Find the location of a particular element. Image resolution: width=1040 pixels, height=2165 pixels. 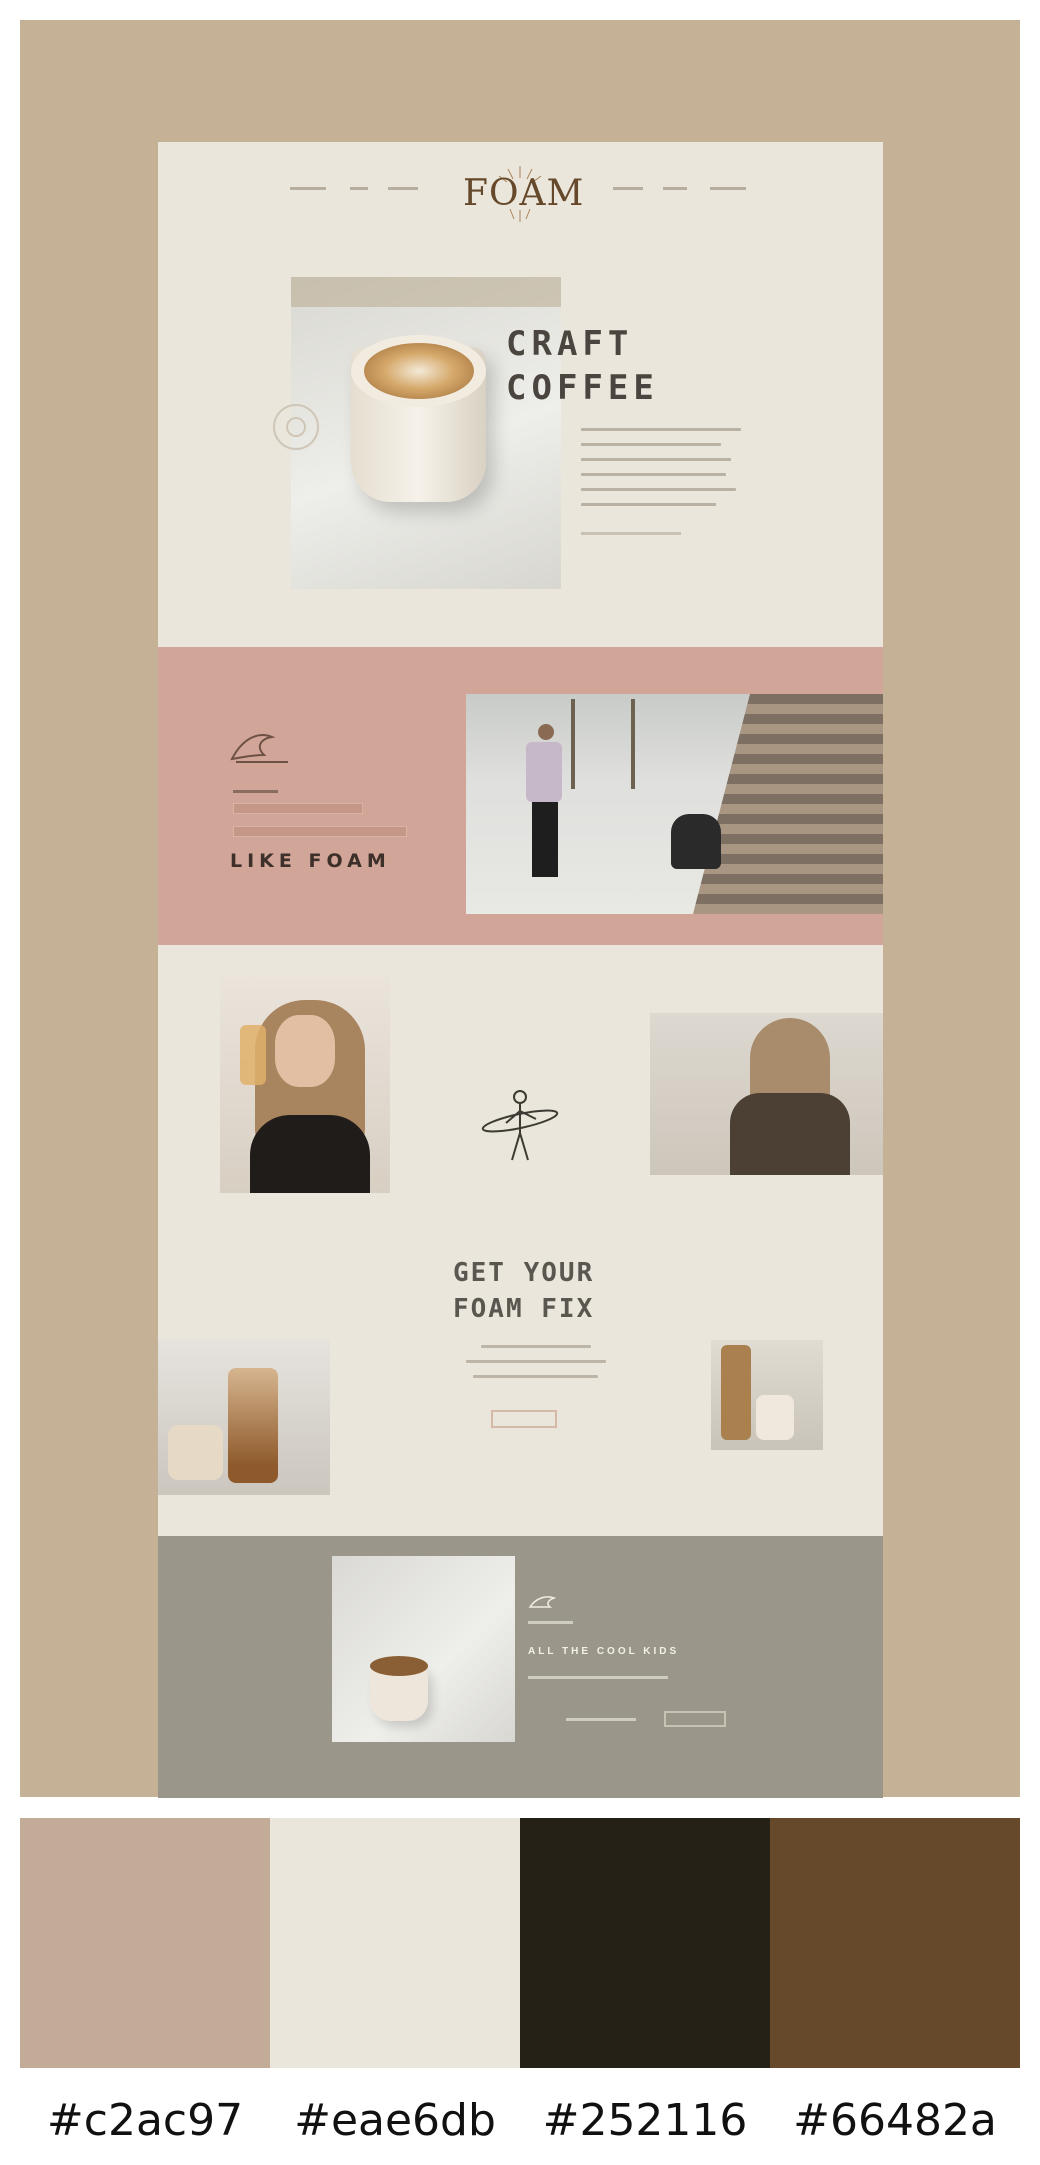

swatch-label: #66482a is located at coordinates (895, 2120).